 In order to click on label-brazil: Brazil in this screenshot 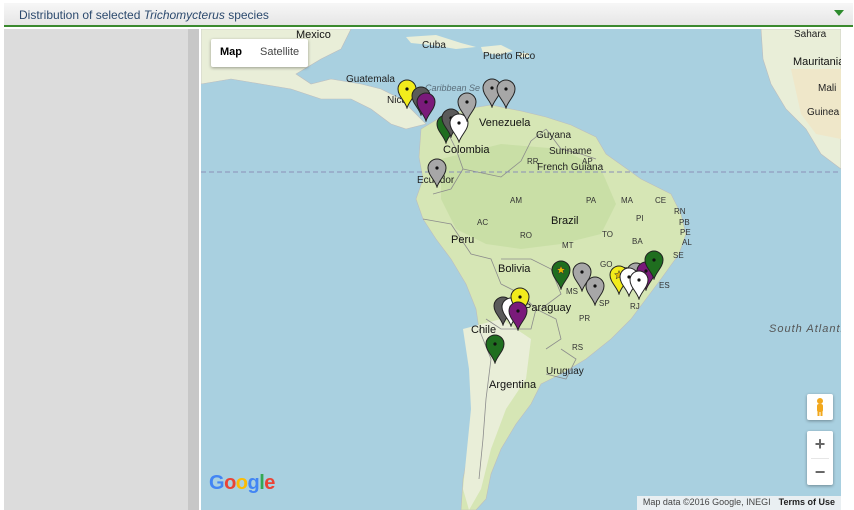, I will do `click(565, 221)`.